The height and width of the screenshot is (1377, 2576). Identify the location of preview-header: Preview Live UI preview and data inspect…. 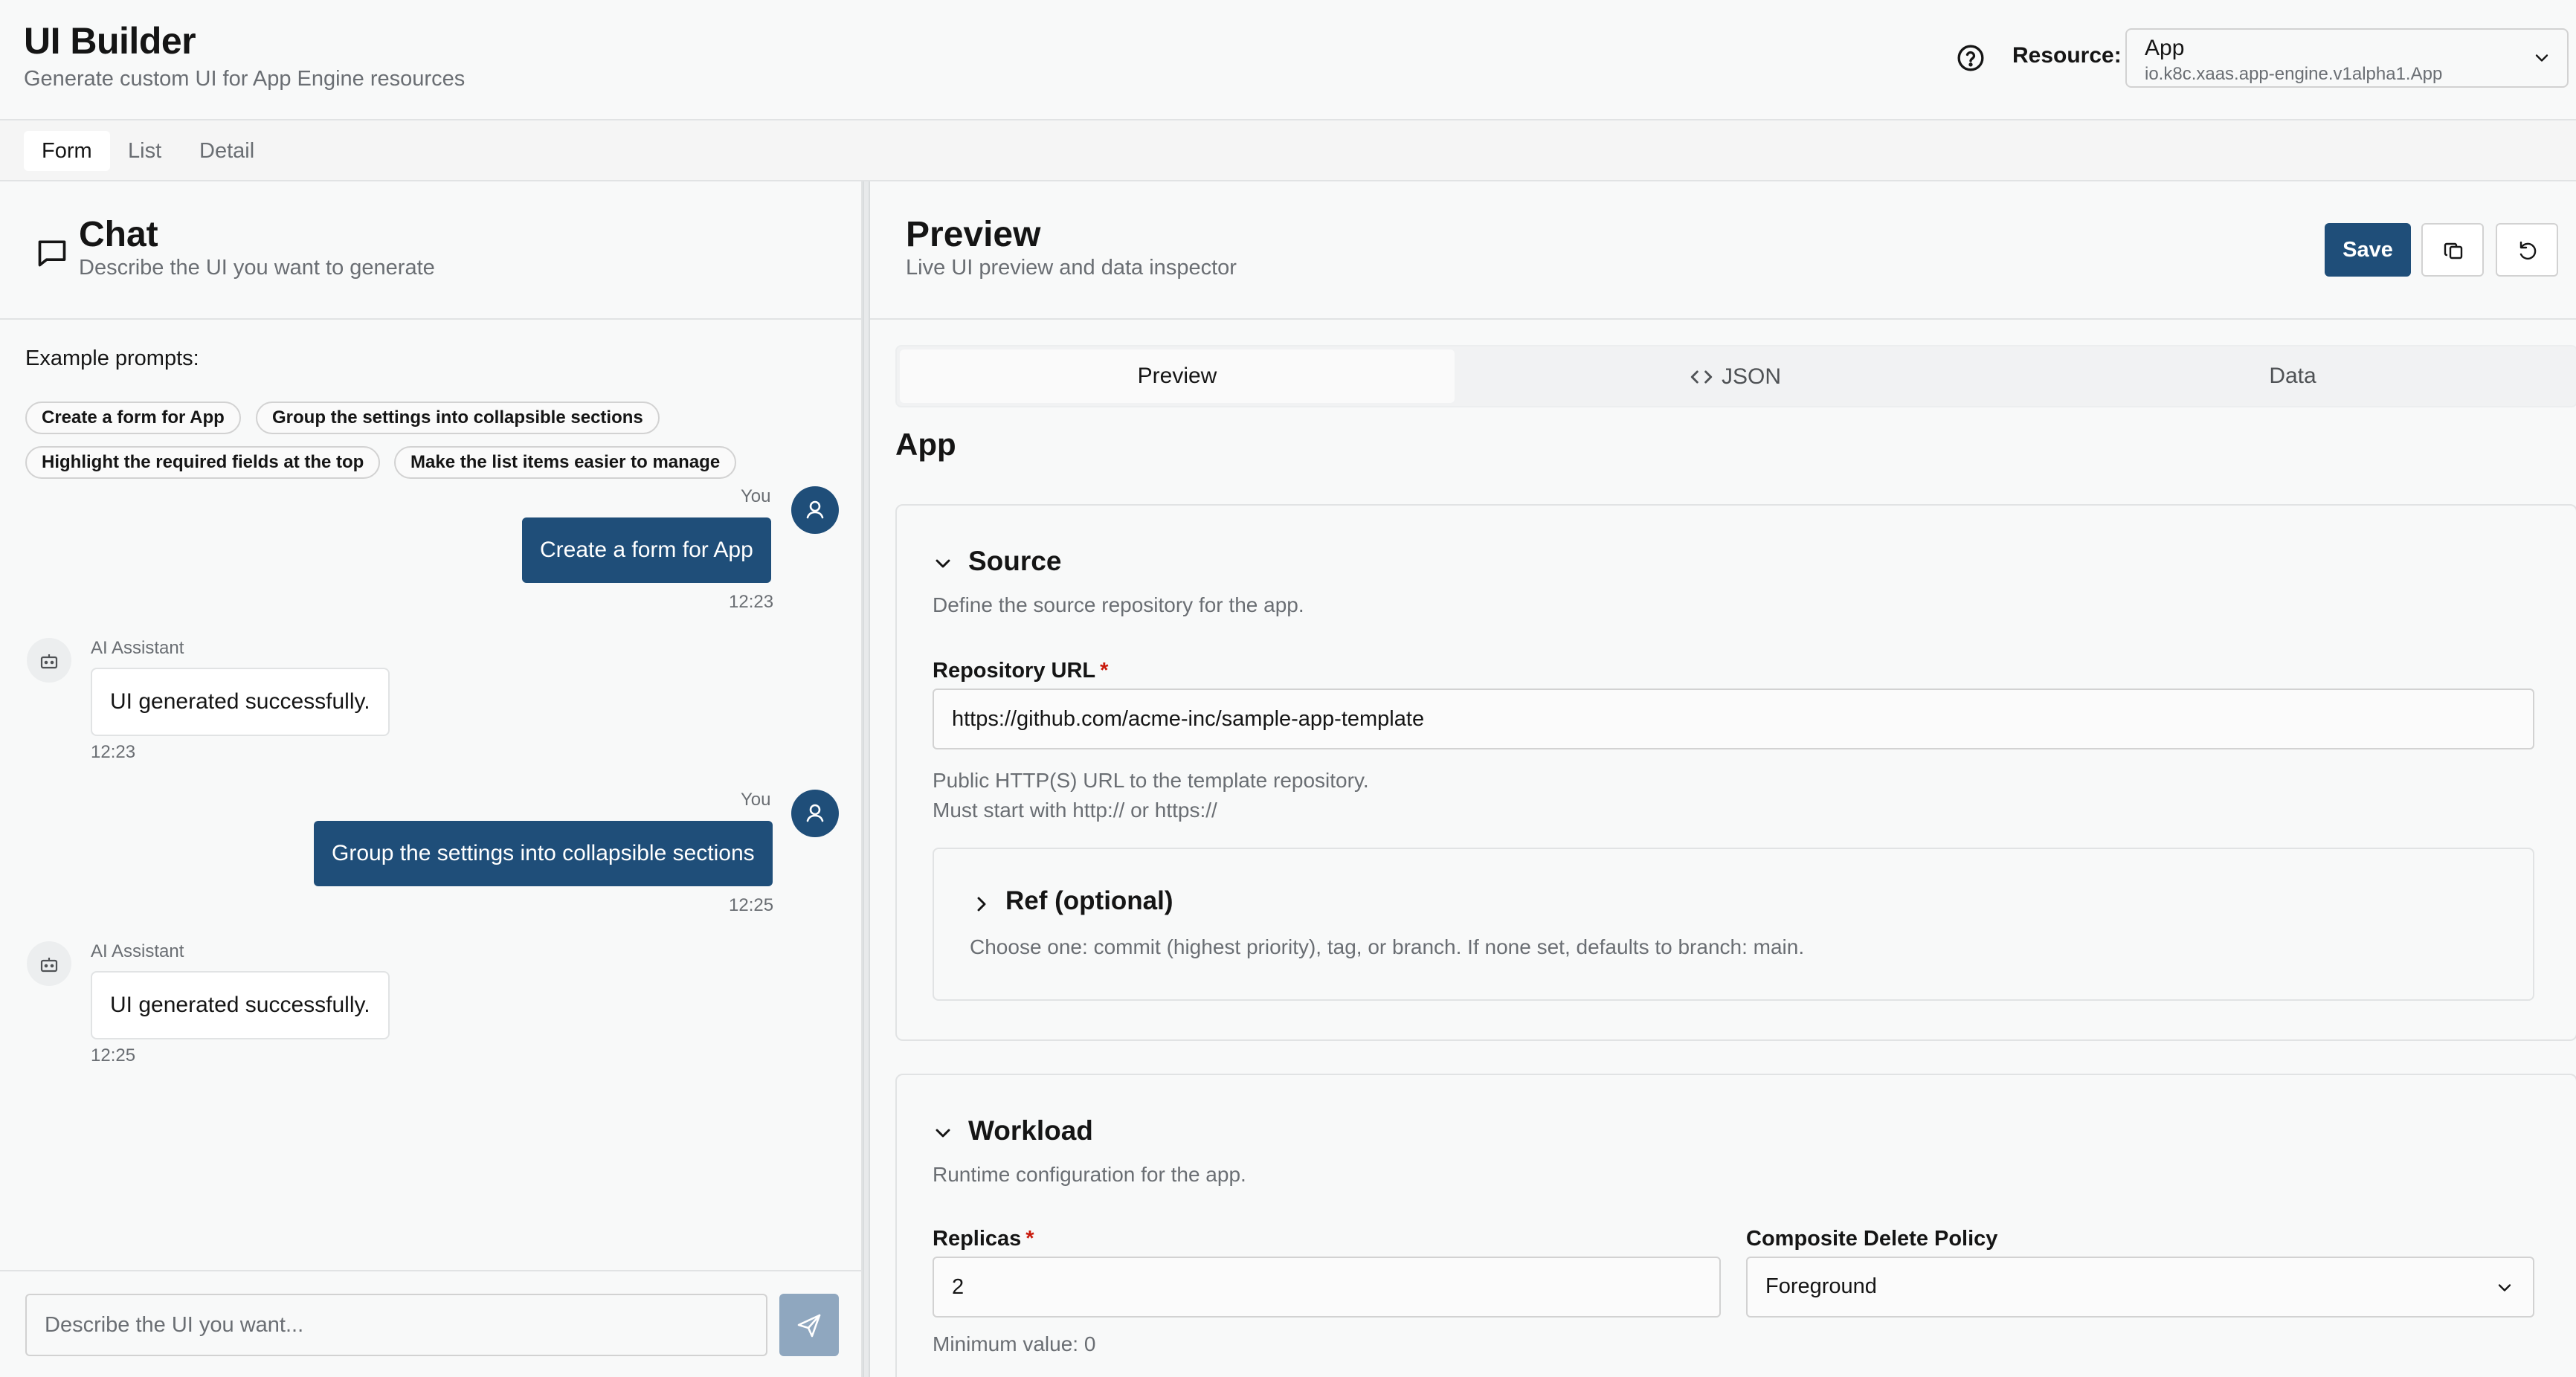
(1723, 250).